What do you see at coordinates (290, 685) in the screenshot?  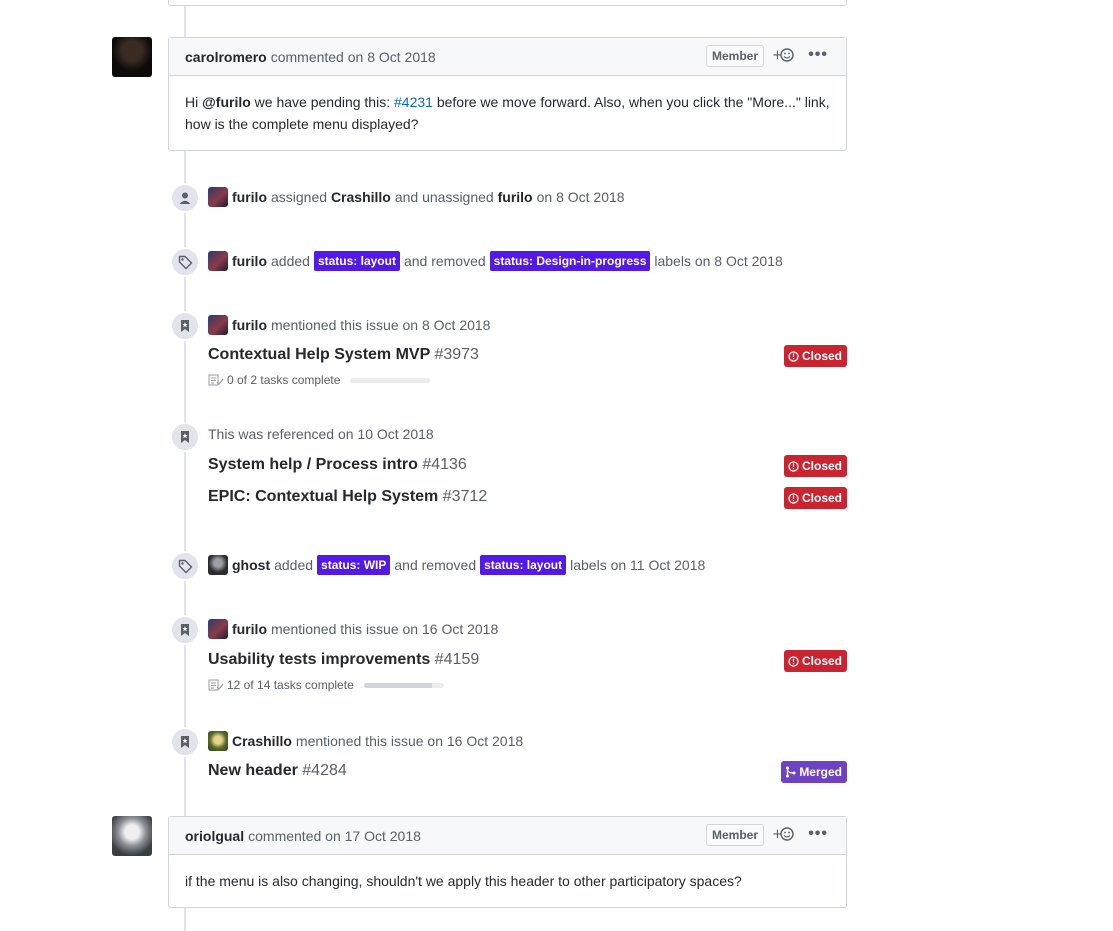 I see `task-count: 12 of 14 tasks complete` at bounding box center [290, 685].